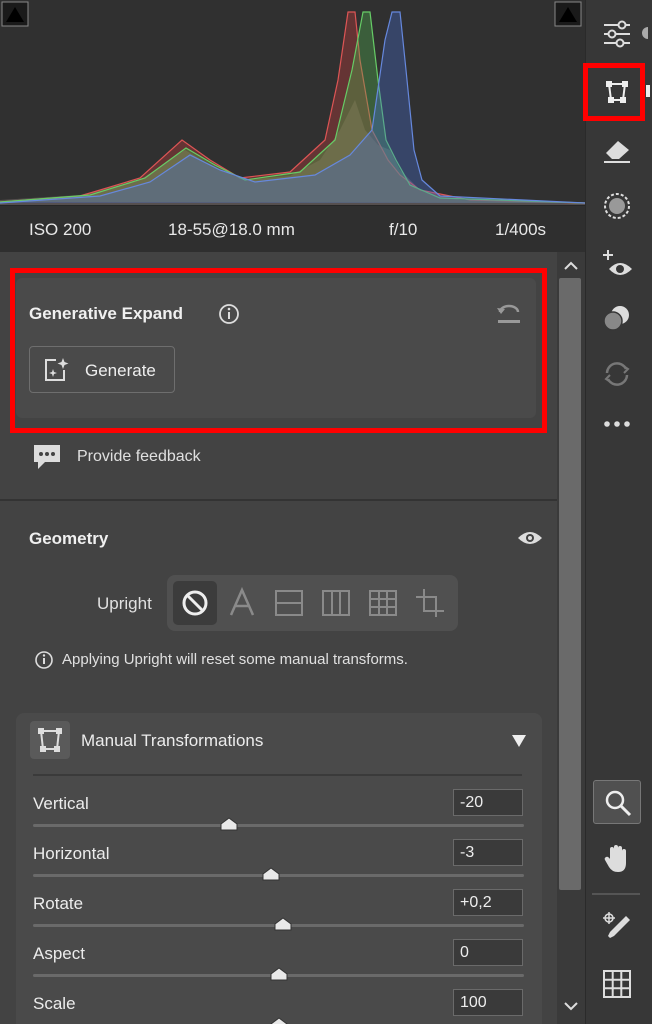 The image size is (652, 1024). I want to click on tool-grid, so click(617, 984).